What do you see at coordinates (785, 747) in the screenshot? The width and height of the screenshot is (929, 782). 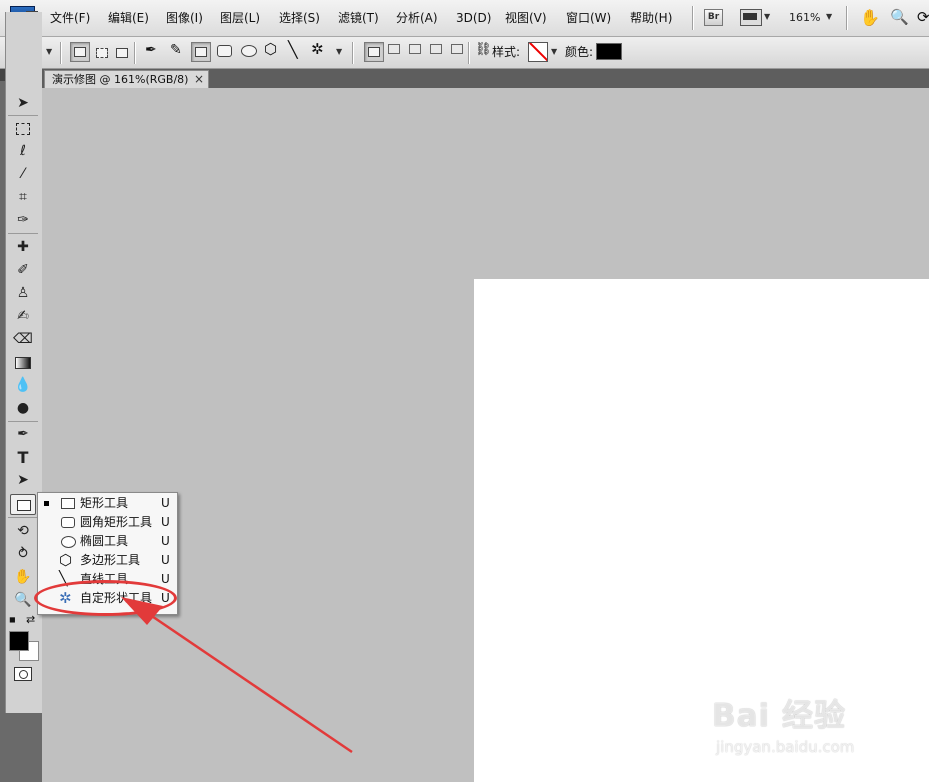 I see `baidu-watermark-url: jingyan.baidu.com` at bounding box center [785, 747].